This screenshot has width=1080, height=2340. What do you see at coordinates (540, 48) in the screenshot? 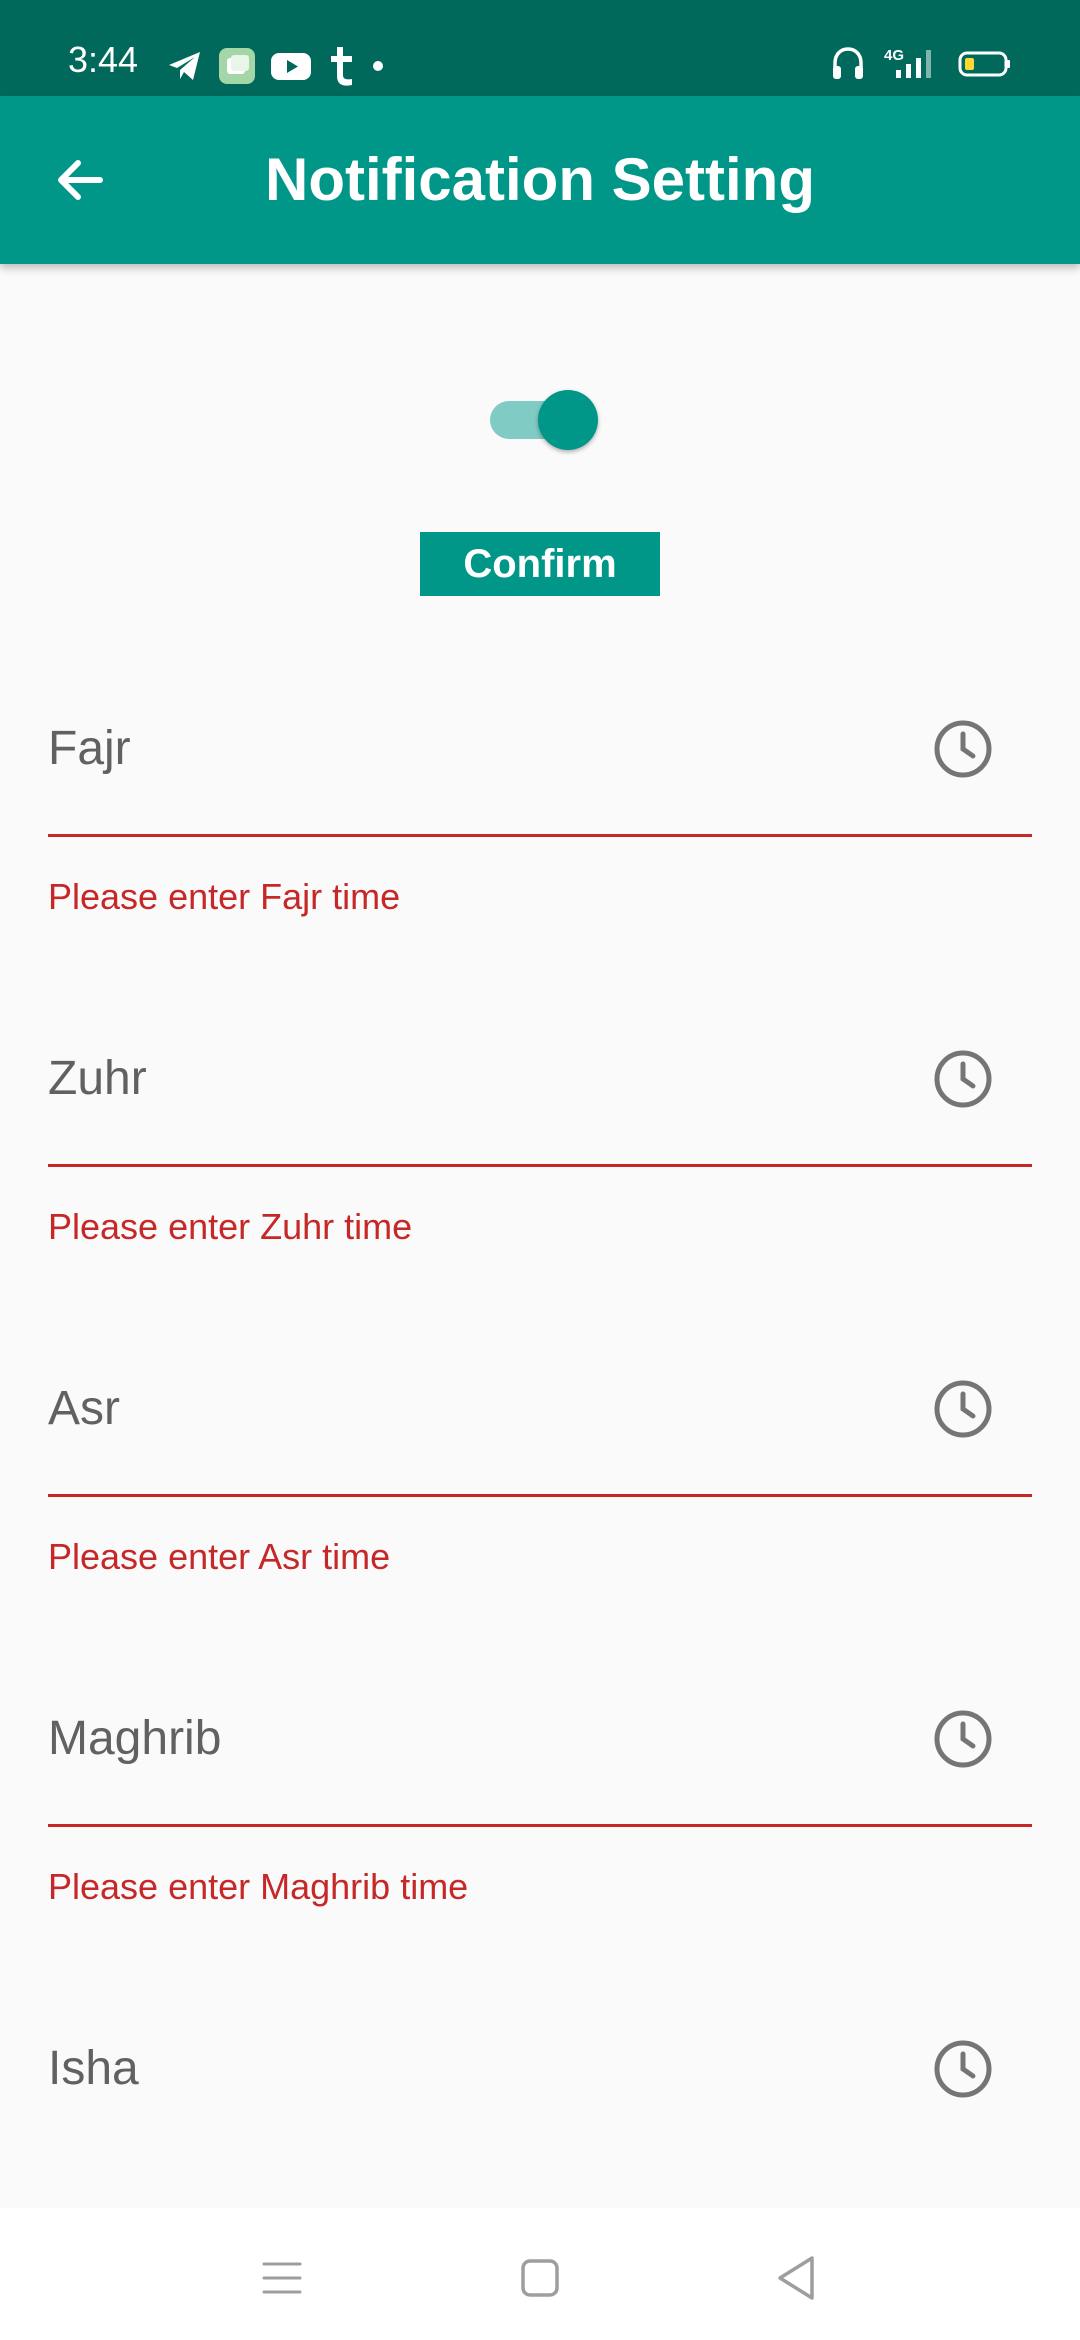
I see `status-bar: 3:44 4G` at bounding box center [540, 48].